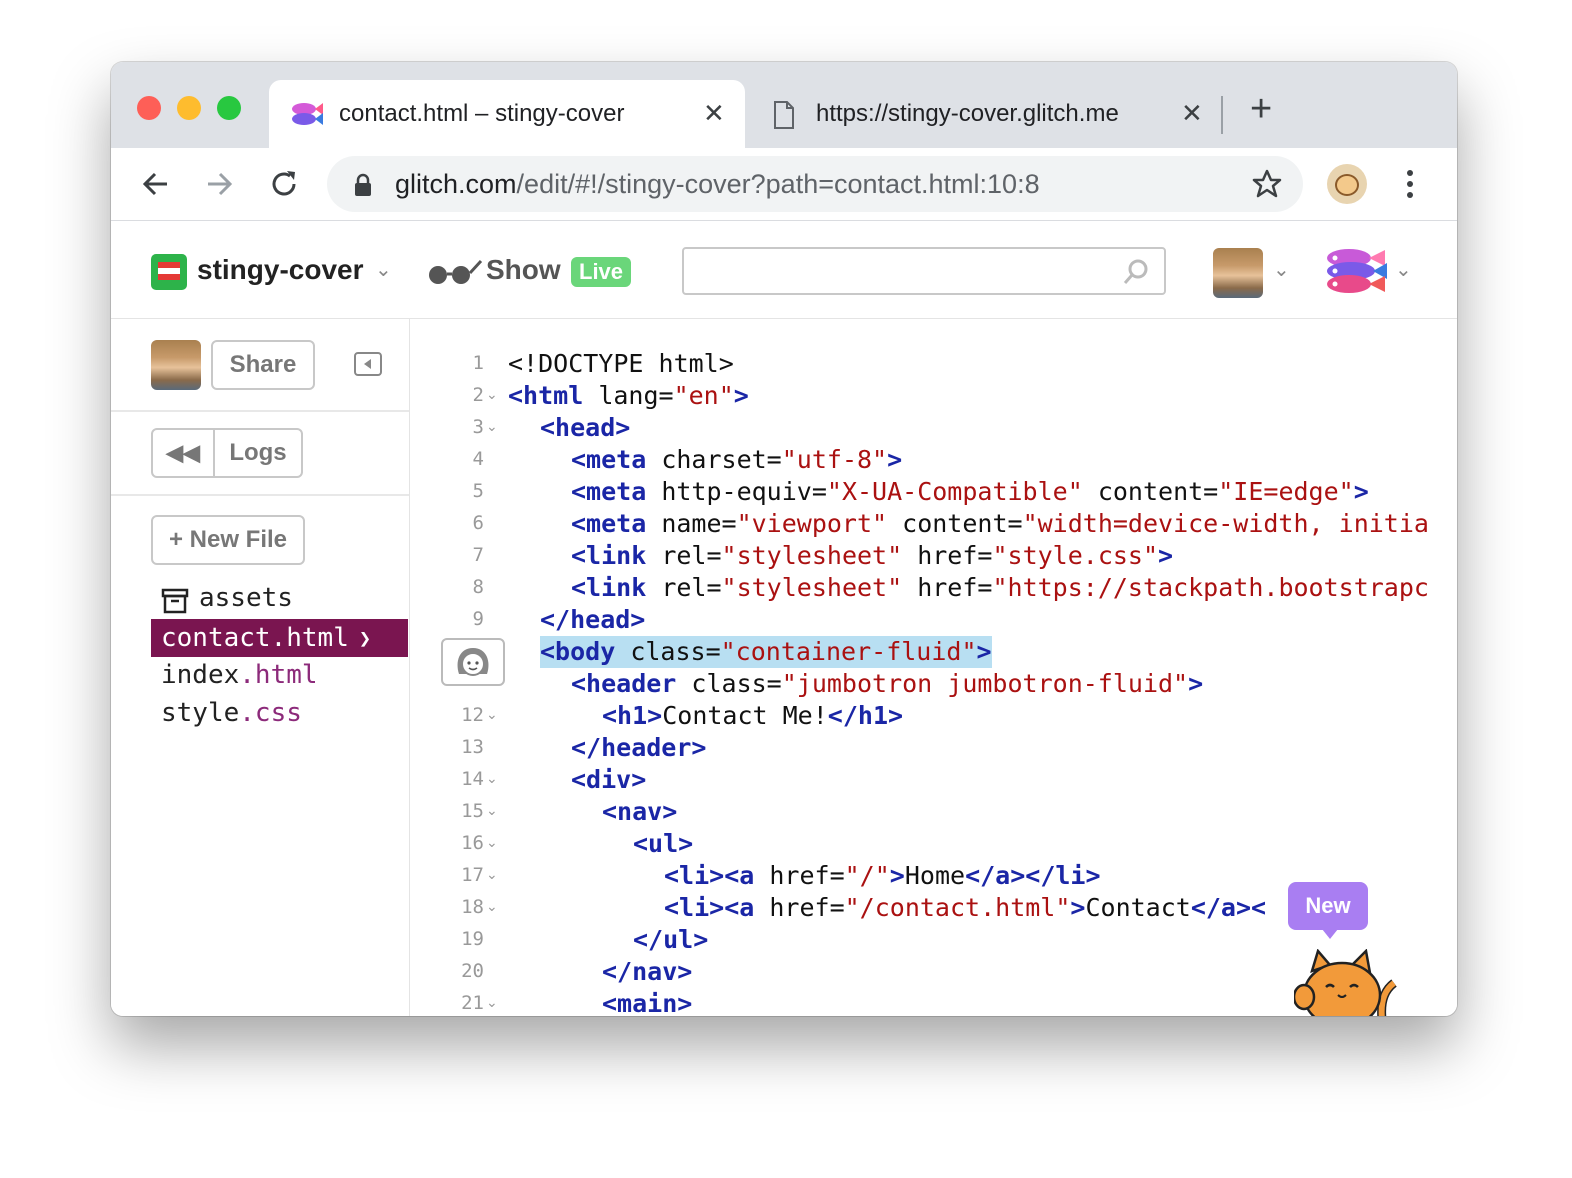 Image resolution: width=1572 pixels, height=1178 pixels. What do you see at coordinates (280, 270) in the screenshot?
I see `project-name: stingy-cover` at bounding box center [280, 270].